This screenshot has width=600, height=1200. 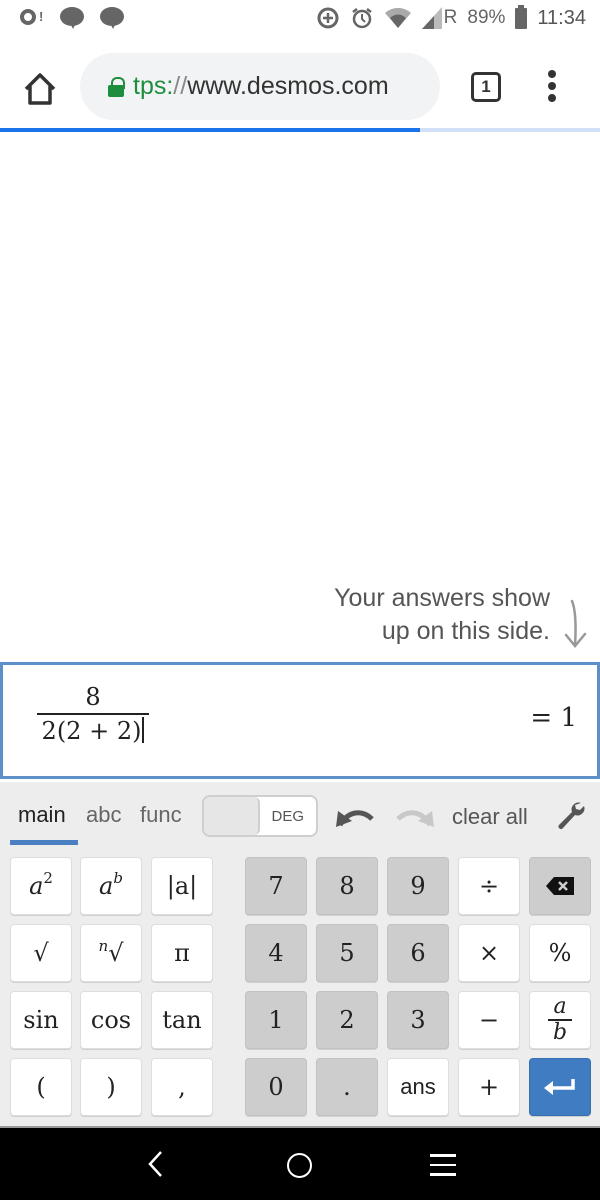 What do you see at coordinates (552, 87) in the screenshot?
I see `more-menu-icon` at bounding box center [552, 87].